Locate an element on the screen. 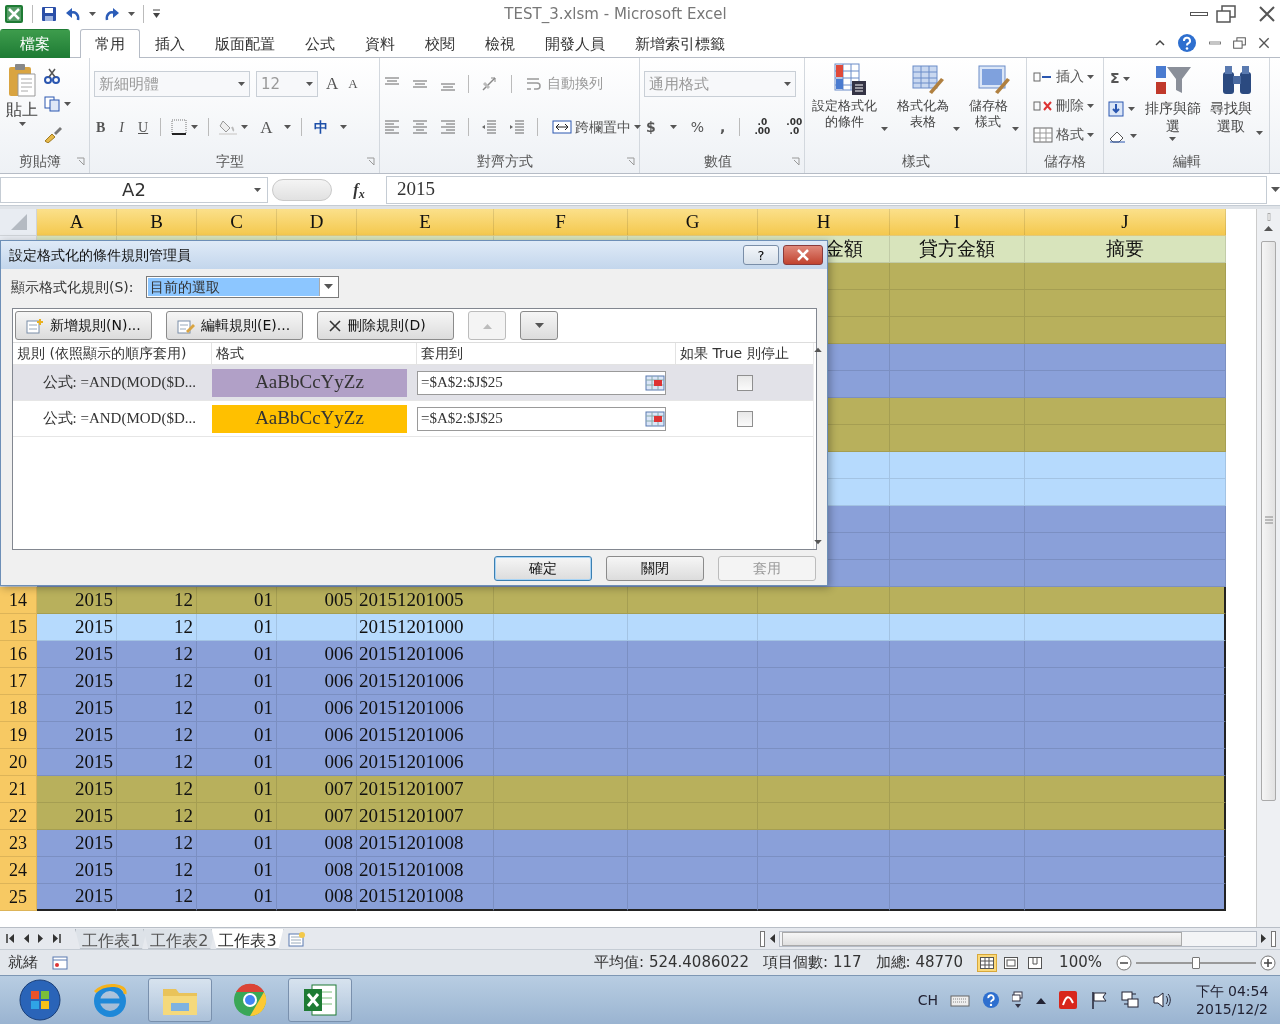 This screenshot has width=1280, height=1024. normal-view-button is located at coordinates (987, 962).